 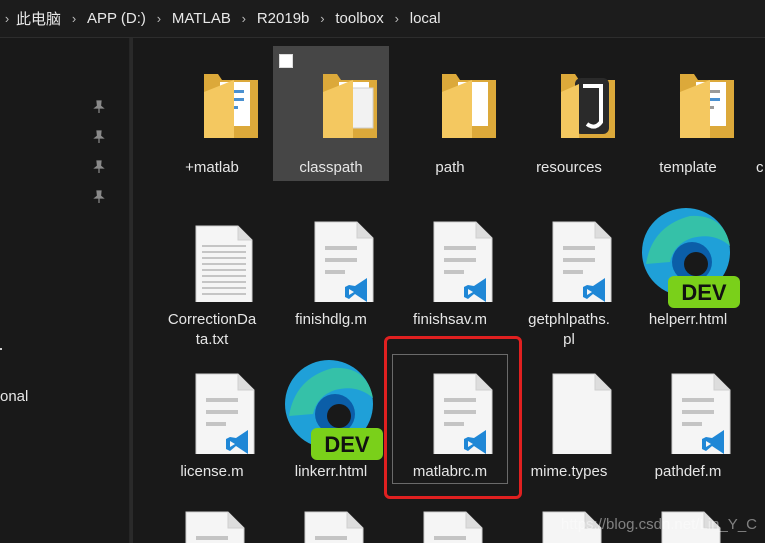 I want to click on nav-item-label: onal, so click(x=14, y=396).